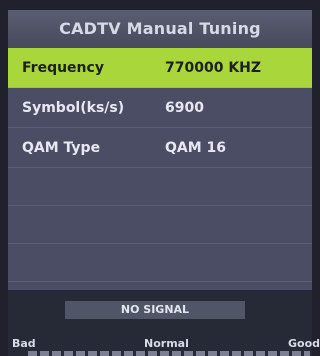  Describe the element at coordinates (155, 310) in the screenshot. I see `signal-status: NO SIGNAL` at that location.